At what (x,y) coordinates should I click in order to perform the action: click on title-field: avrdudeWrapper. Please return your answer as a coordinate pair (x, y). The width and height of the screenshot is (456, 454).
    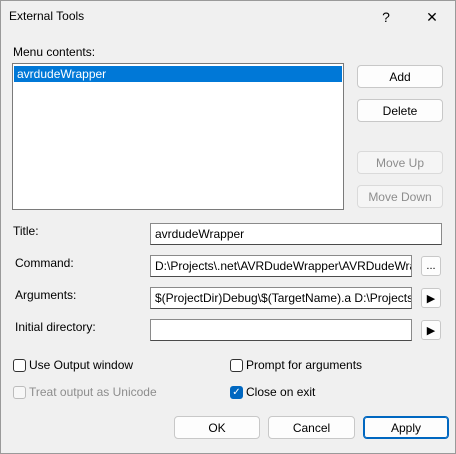
    Looking at the image, I should click on (296, 234).